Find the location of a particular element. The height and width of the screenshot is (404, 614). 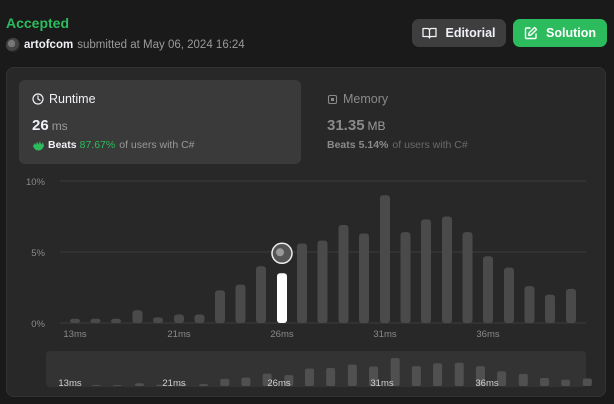

x-tick-label: 26ms is located at coordinates (281, 334).